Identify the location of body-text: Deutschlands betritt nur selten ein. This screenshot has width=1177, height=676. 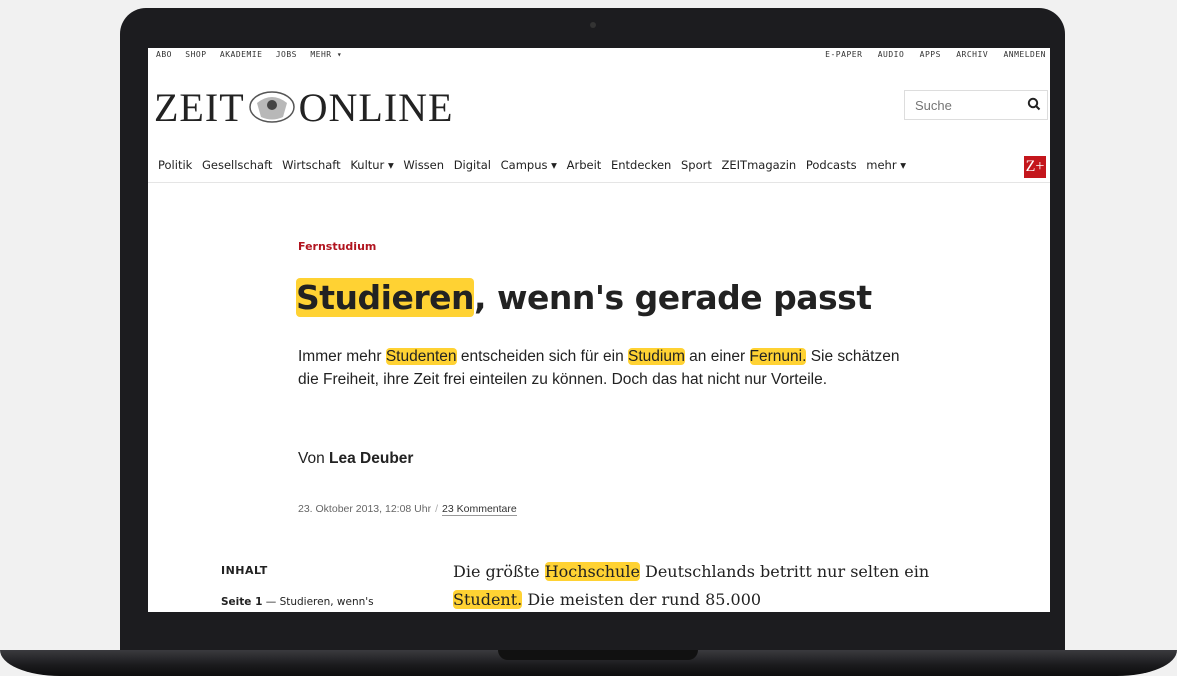
(784, 571).